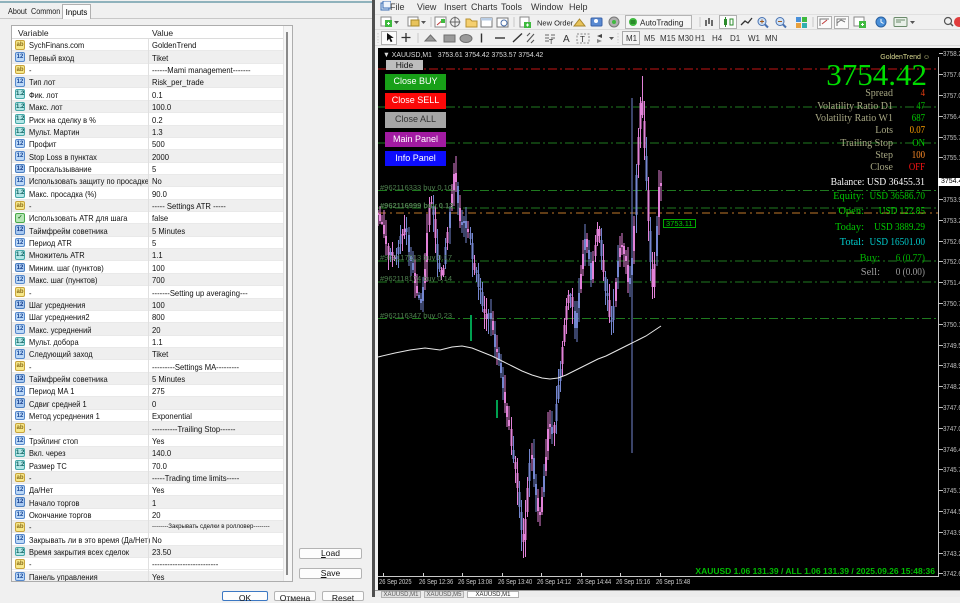 Image resolution: width=960 pixels, height=603 pixels. What do you see at coordinates (555, 23) in the screenshot?
I see `svg-text: New Order` at bounding box center [555, 23].